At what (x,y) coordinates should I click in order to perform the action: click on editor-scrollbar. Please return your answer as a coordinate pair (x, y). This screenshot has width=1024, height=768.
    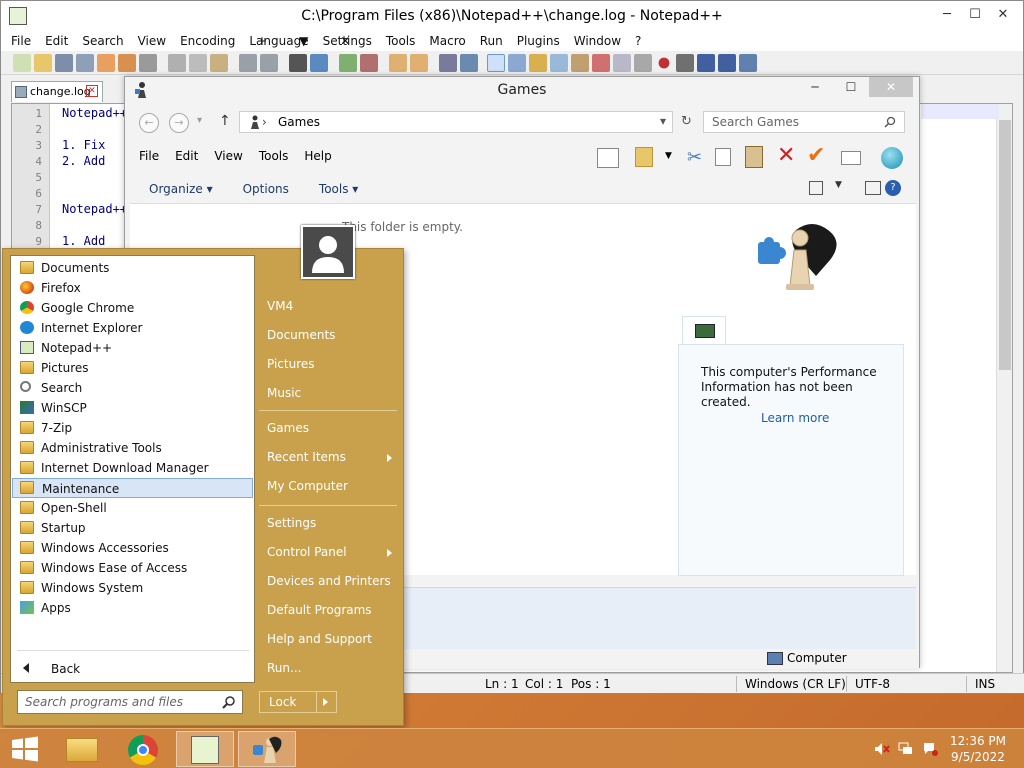
    Looking at the image, I should click on (1004, 388).